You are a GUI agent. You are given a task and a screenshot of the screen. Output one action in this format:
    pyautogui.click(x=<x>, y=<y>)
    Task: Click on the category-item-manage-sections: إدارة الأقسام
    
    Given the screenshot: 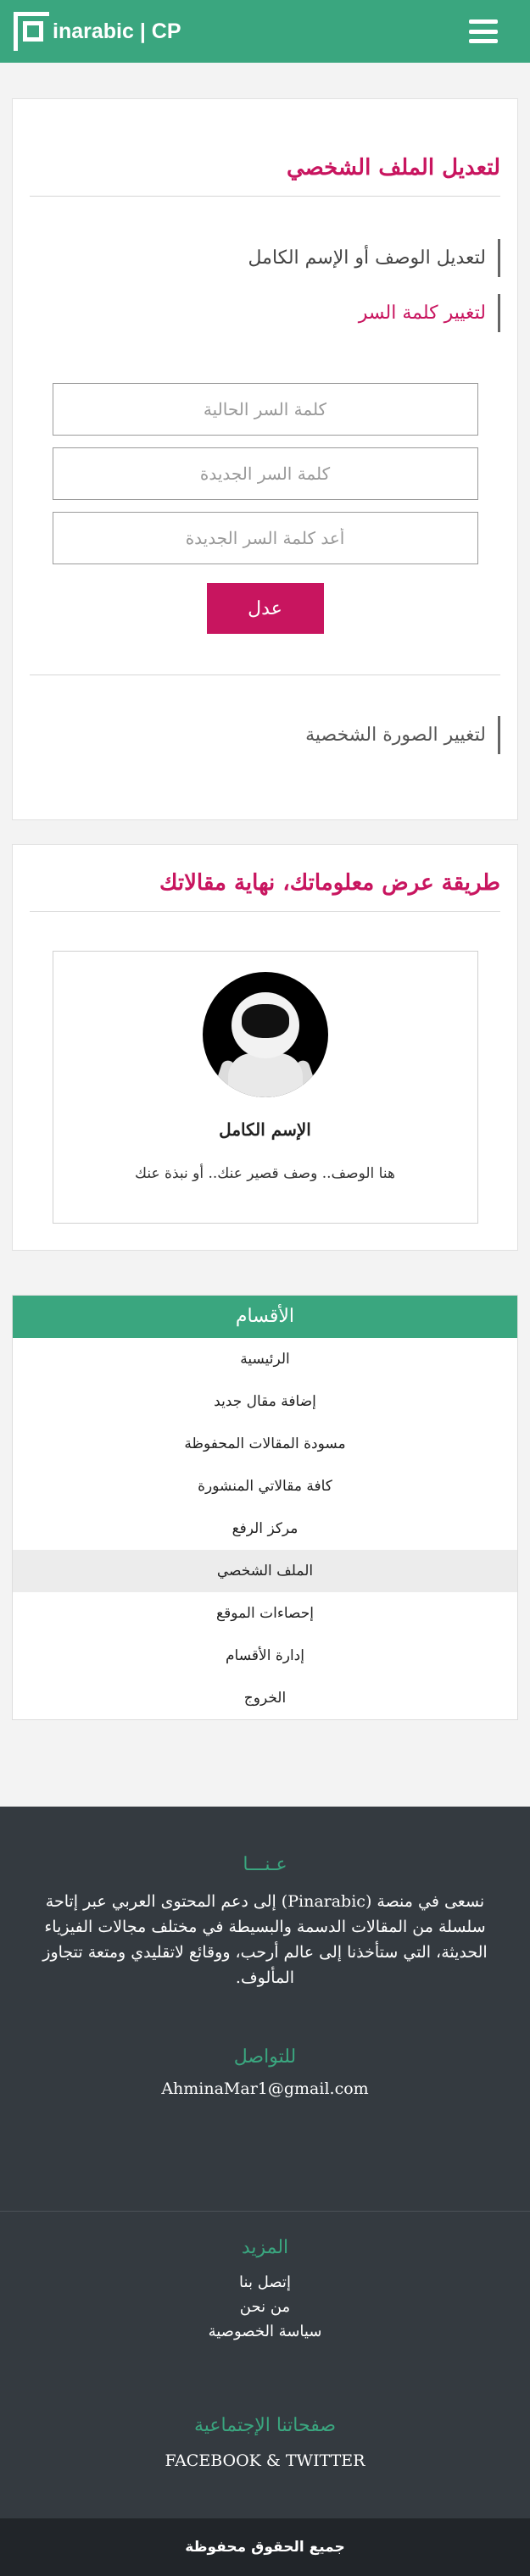 What is the action you would take?
    pyautogui.click(x=265, y=1656)
    